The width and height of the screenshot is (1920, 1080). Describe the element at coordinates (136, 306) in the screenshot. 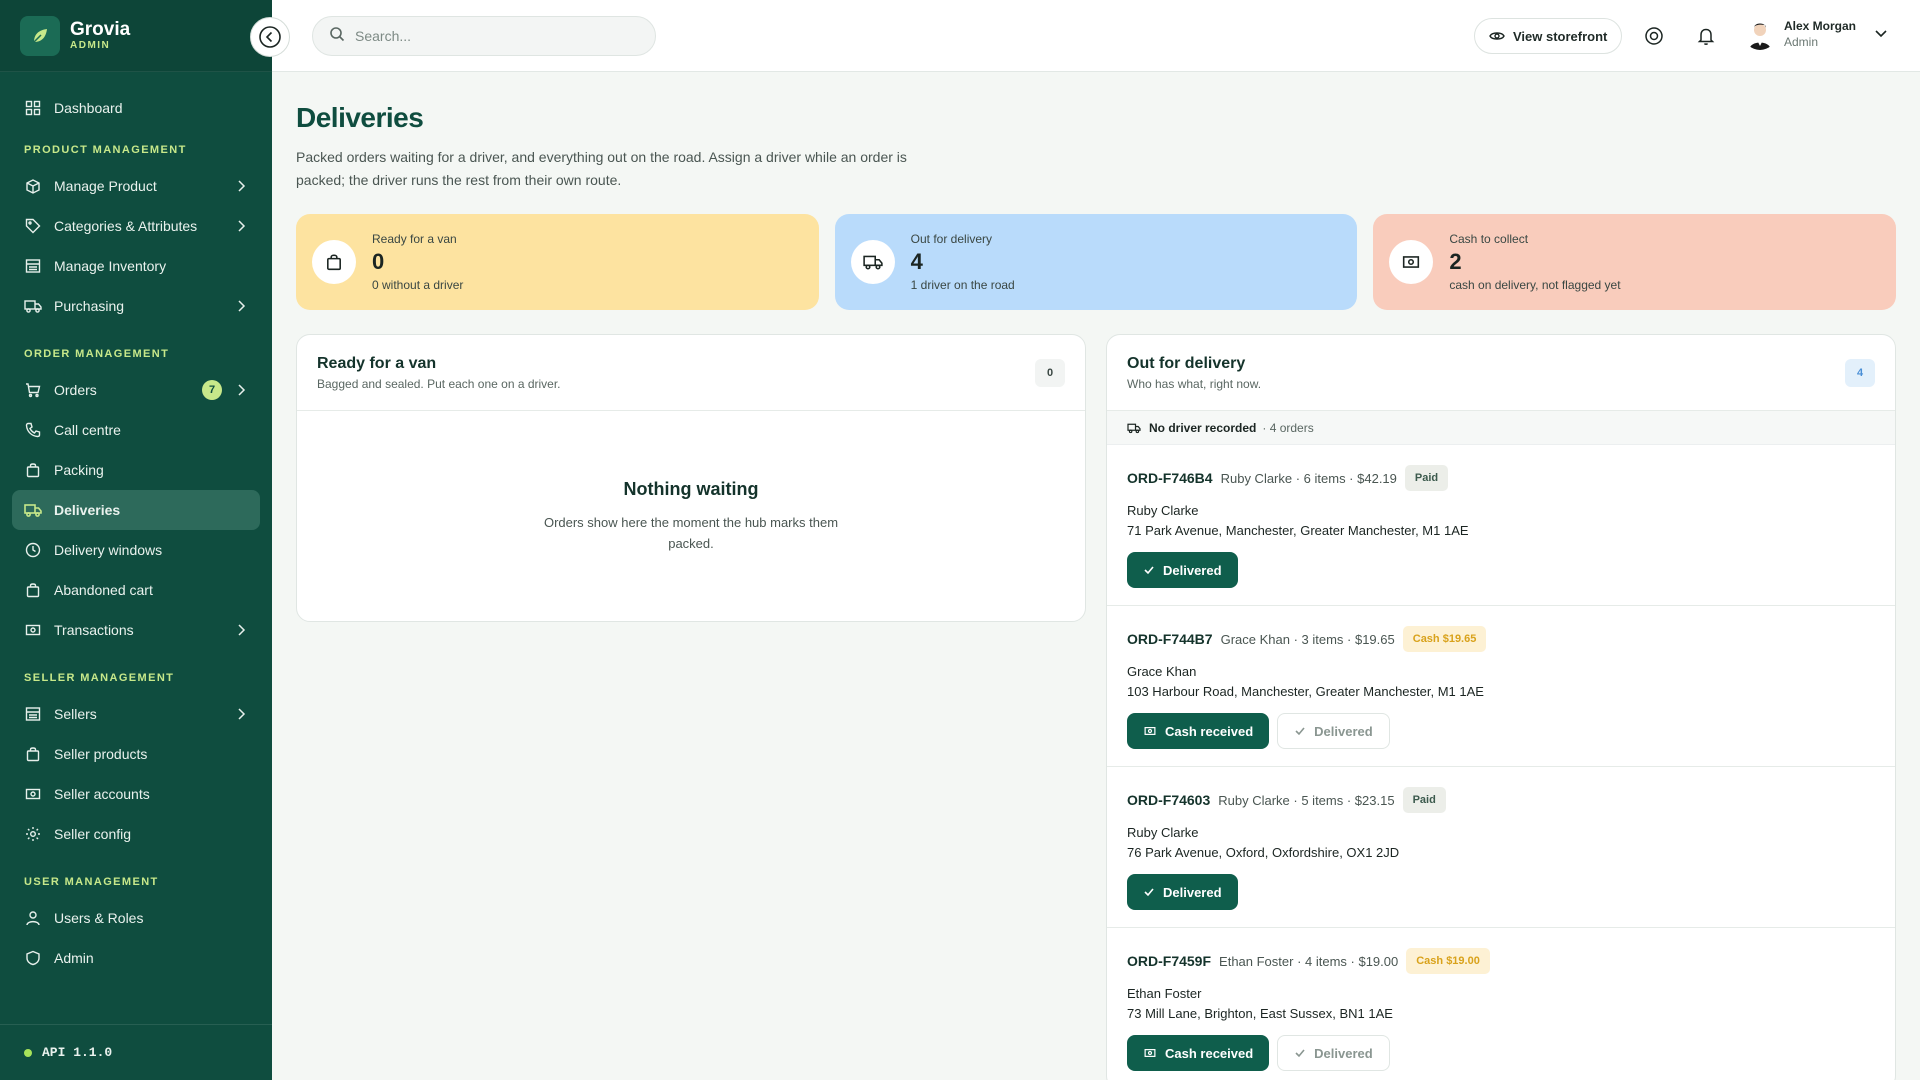

I see `sidebar-item-purchasing: Purchasing` at that location.